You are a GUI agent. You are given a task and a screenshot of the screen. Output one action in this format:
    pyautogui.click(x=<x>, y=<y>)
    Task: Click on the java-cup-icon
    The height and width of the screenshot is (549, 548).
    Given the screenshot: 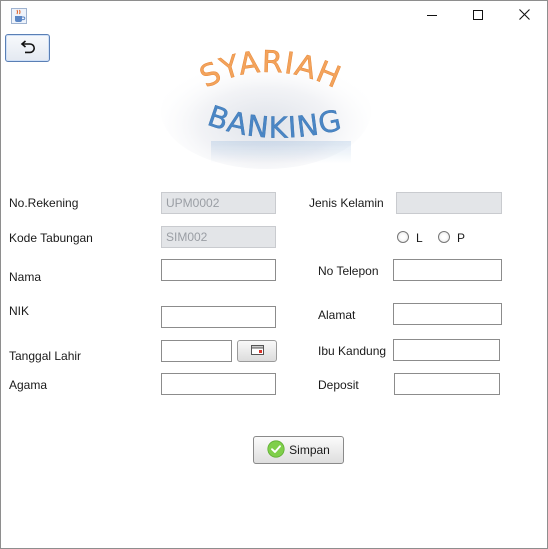 What is the action you would take?
    pyautogui.click(x=19, y=16)
    